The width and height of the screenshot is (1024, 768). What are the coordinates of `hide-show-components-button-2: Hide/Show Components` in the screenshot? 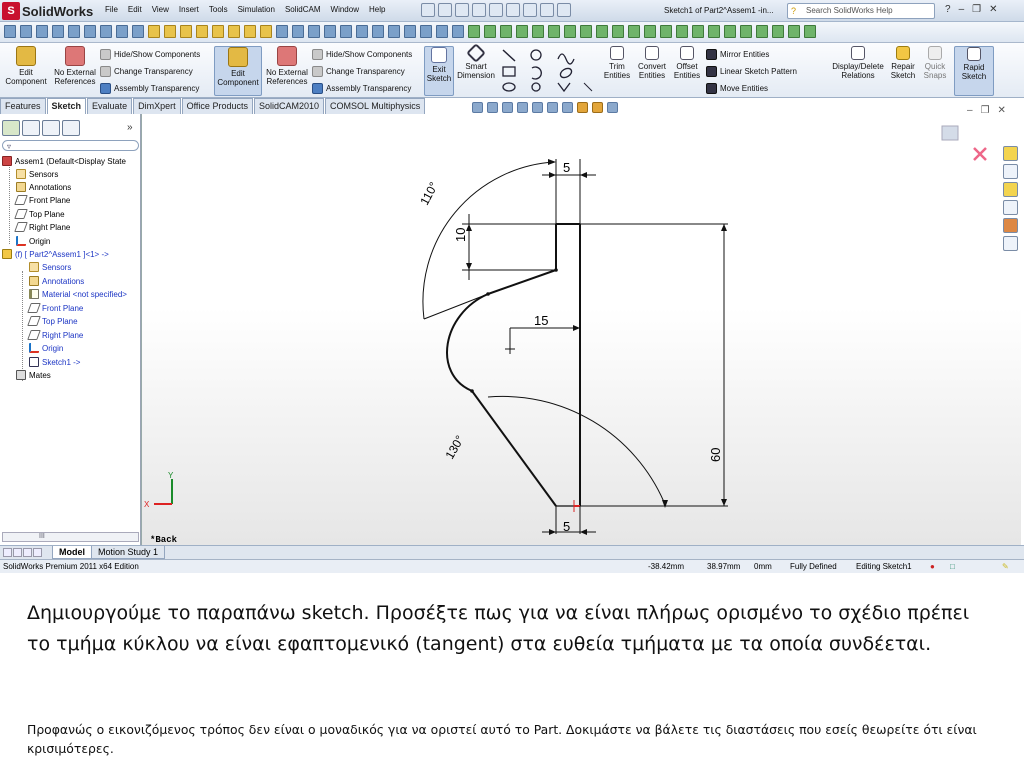 It's located at (362, 54).